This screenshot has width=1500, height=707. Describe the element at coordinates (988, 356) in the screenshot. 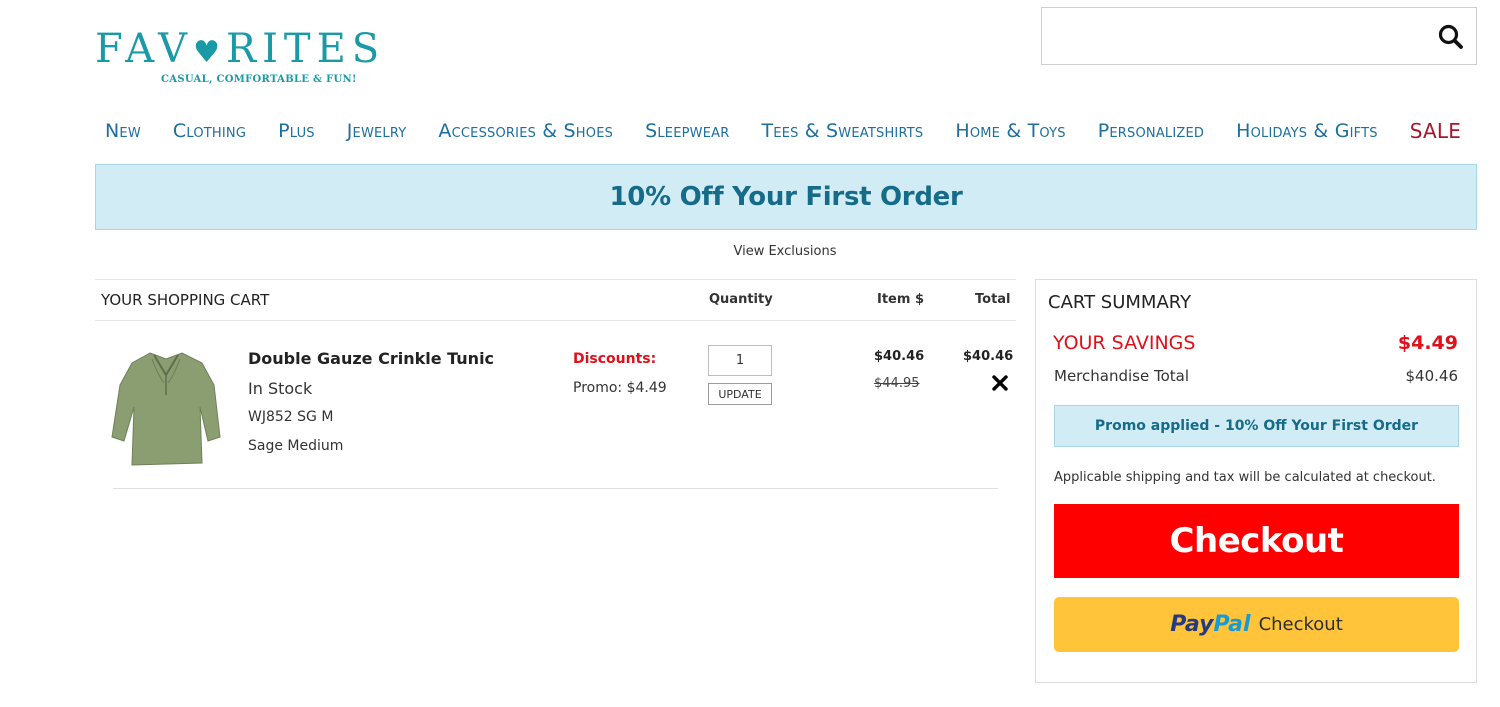

I see `line-total: $40.46` at that location.